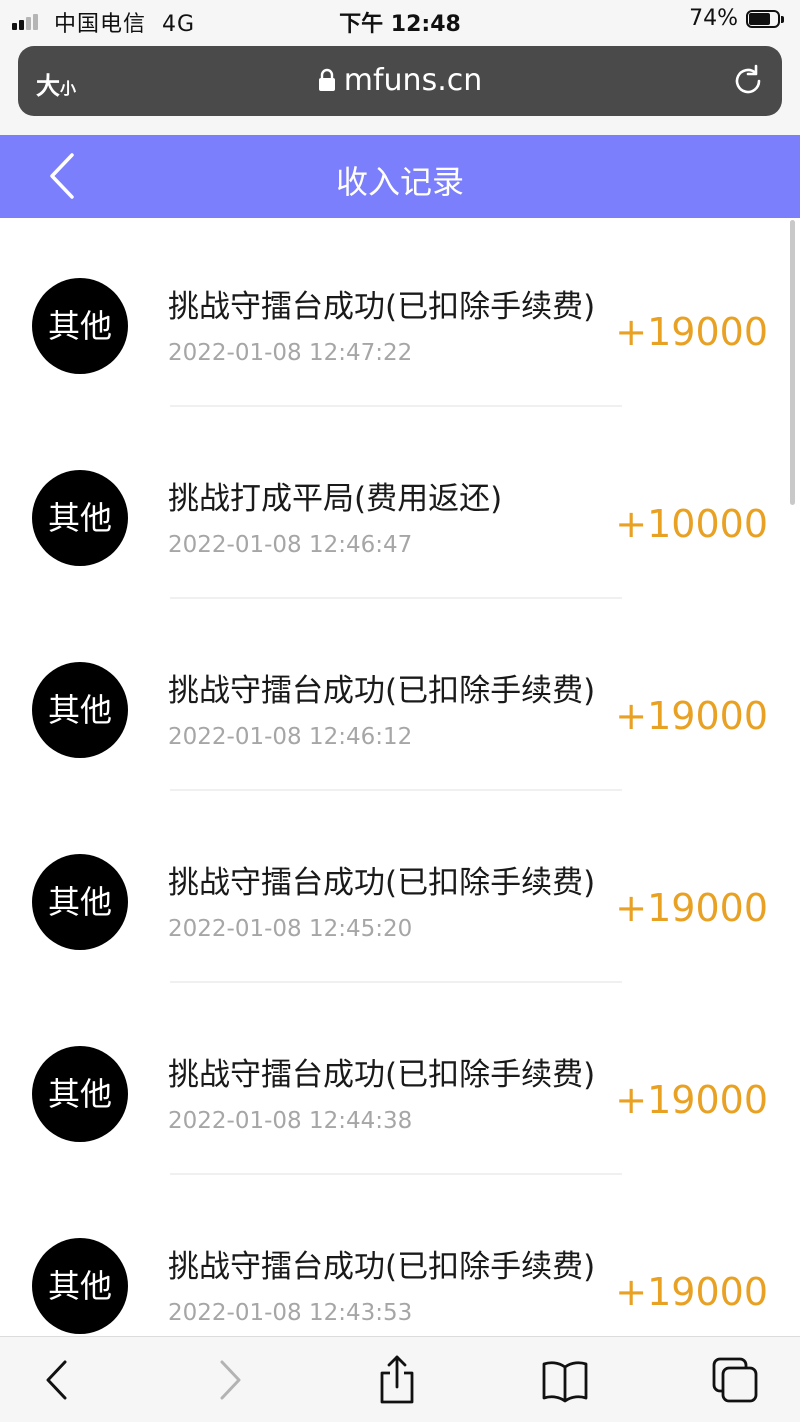 The height and width of the screenshot is (1422, 800). Describe the element at coordinates (290, 545) in the screenshot. I see `record-time: 2022-01-08 12:46:47` at that location.